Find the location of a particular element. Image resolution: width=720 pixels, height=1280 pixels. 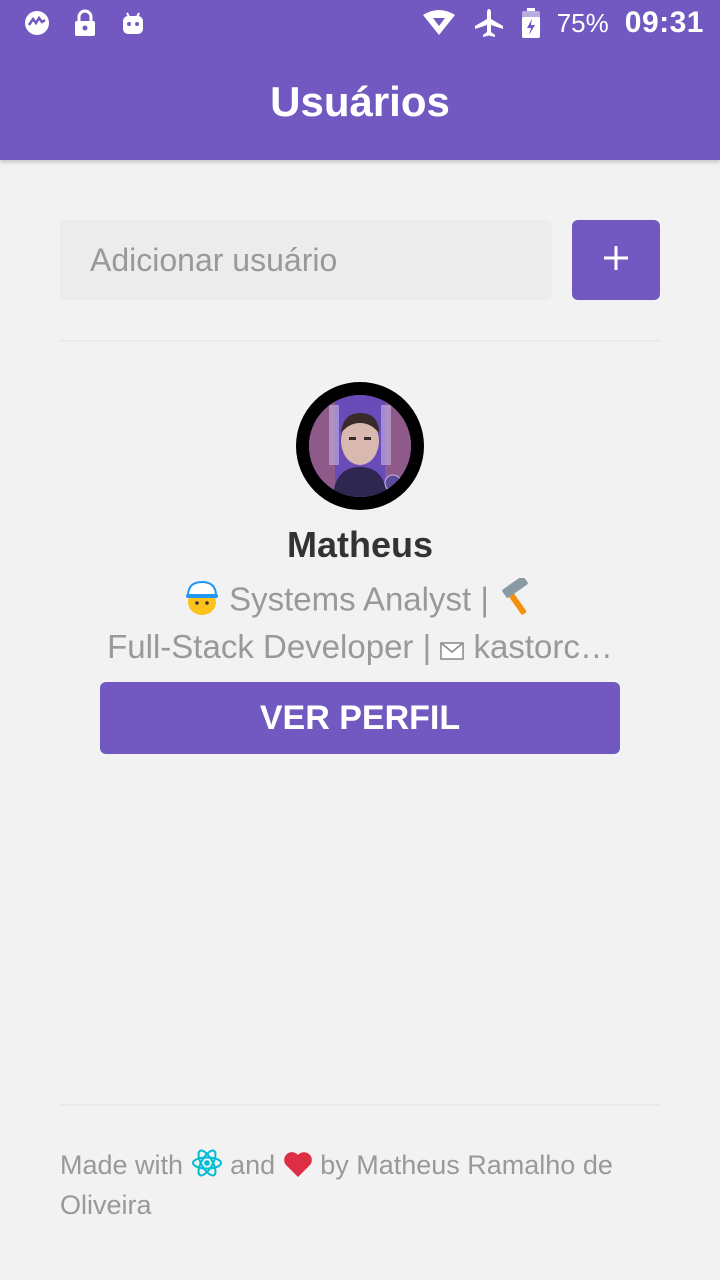

android-icon is located at coordinates (133, 23).